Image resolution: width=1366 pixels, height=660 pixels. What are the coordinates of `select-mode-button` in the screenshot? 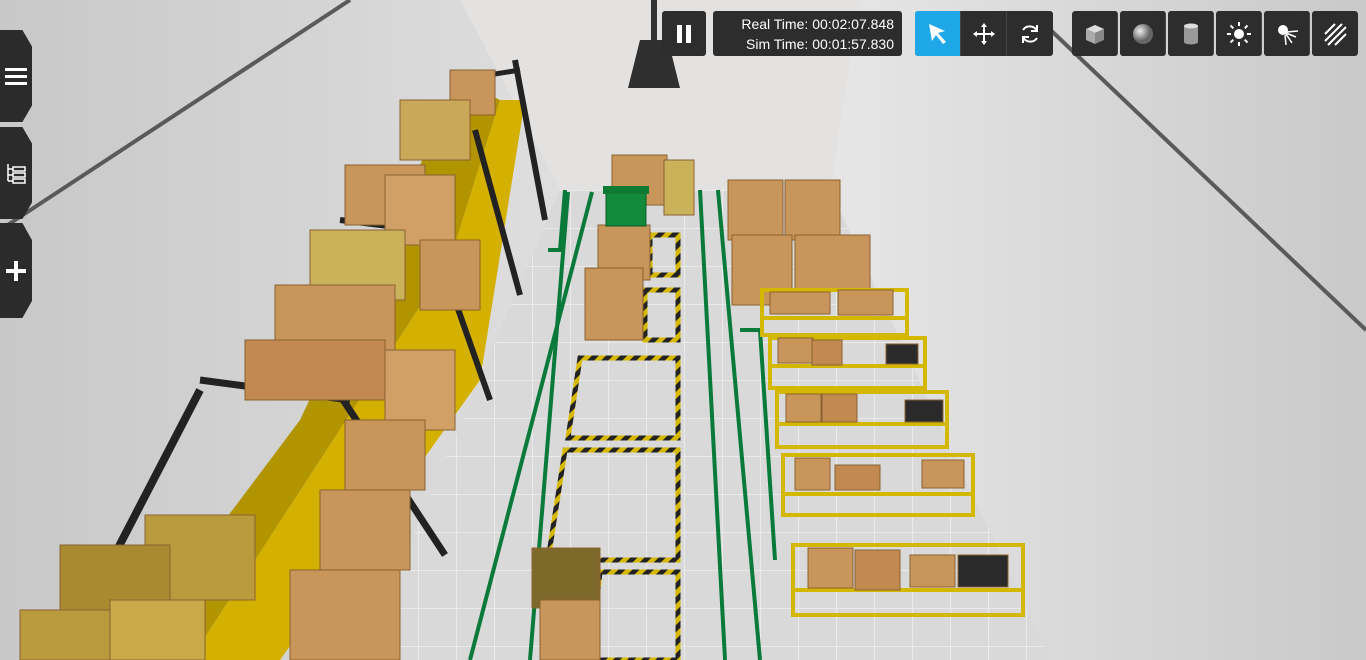 It's located at (938, 33).